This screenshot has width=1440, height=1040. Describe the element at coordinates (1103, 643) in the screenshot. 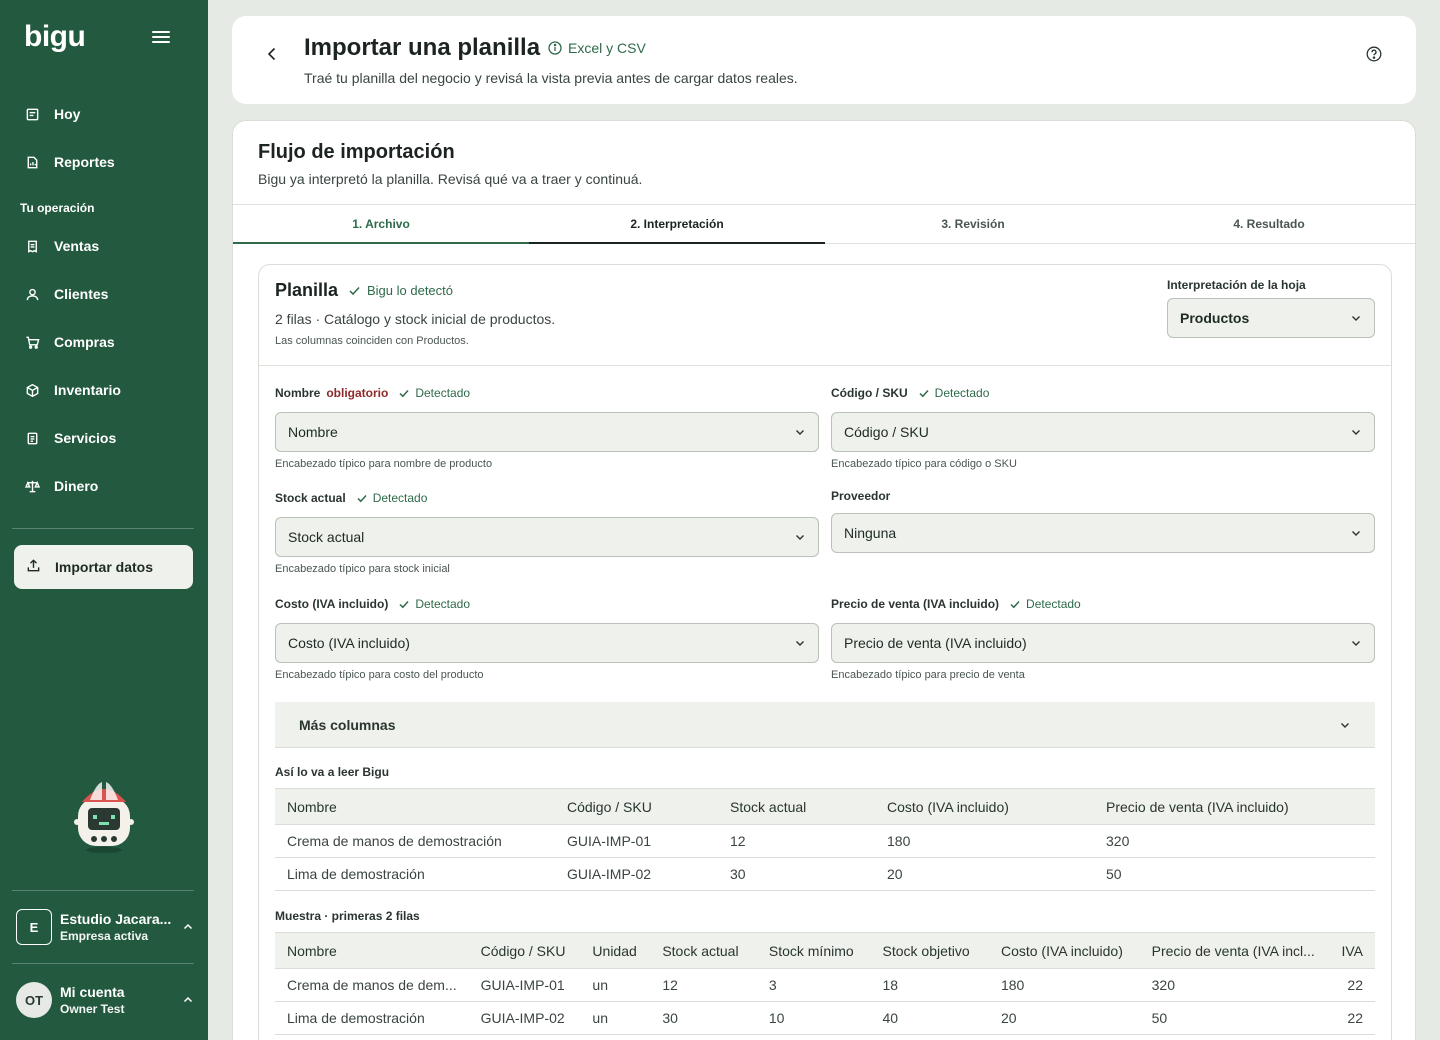

I see `precio-select: Precio de venta (IVA incluido)` at that location.